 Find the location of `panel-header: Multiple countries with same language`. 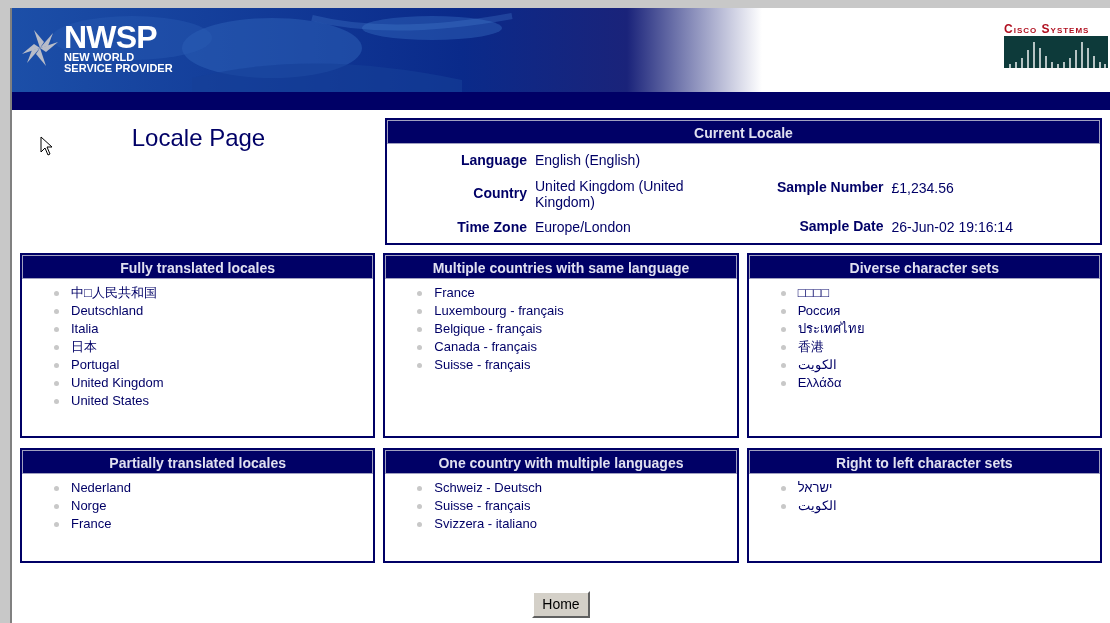

panel-header: Multiple countries with same language is located at coordinates (561, 267).